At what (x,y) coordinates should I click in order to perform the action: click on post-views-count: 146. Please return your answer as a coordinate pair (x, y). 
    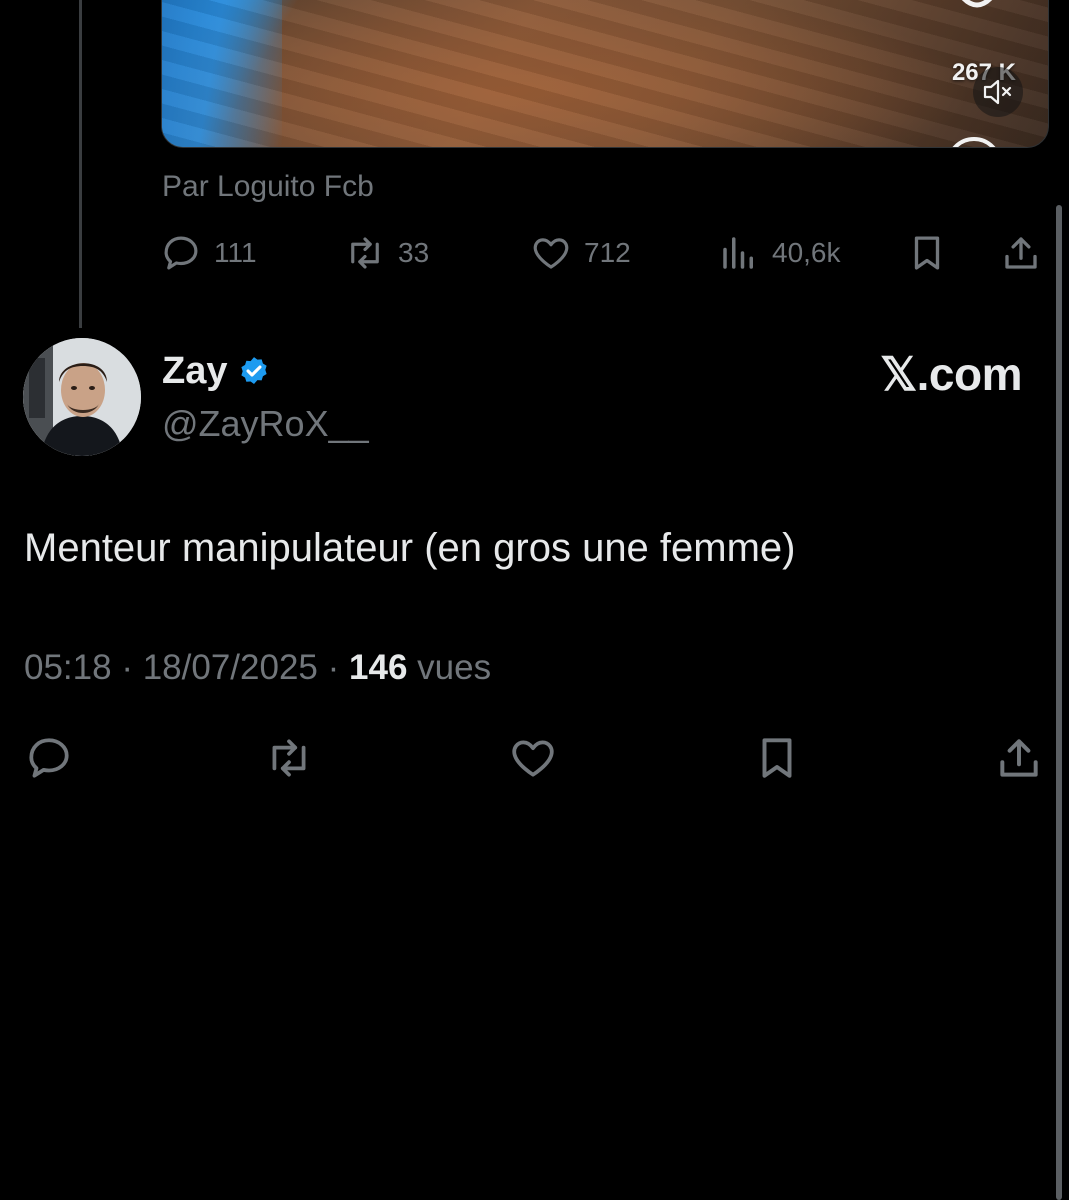
    Looking at the image, I should click on (378, 667).